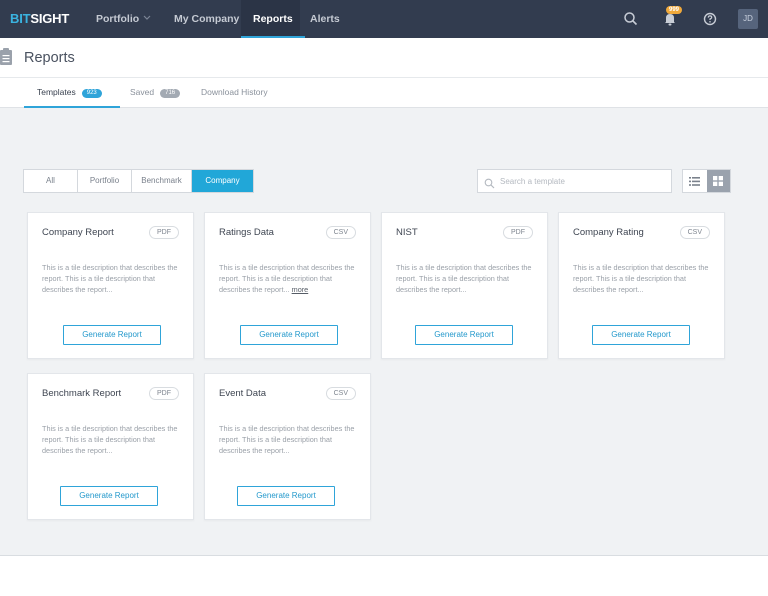 This screenshot has height=596, width=768. I want to click on view-toggle, so click(706, 181).